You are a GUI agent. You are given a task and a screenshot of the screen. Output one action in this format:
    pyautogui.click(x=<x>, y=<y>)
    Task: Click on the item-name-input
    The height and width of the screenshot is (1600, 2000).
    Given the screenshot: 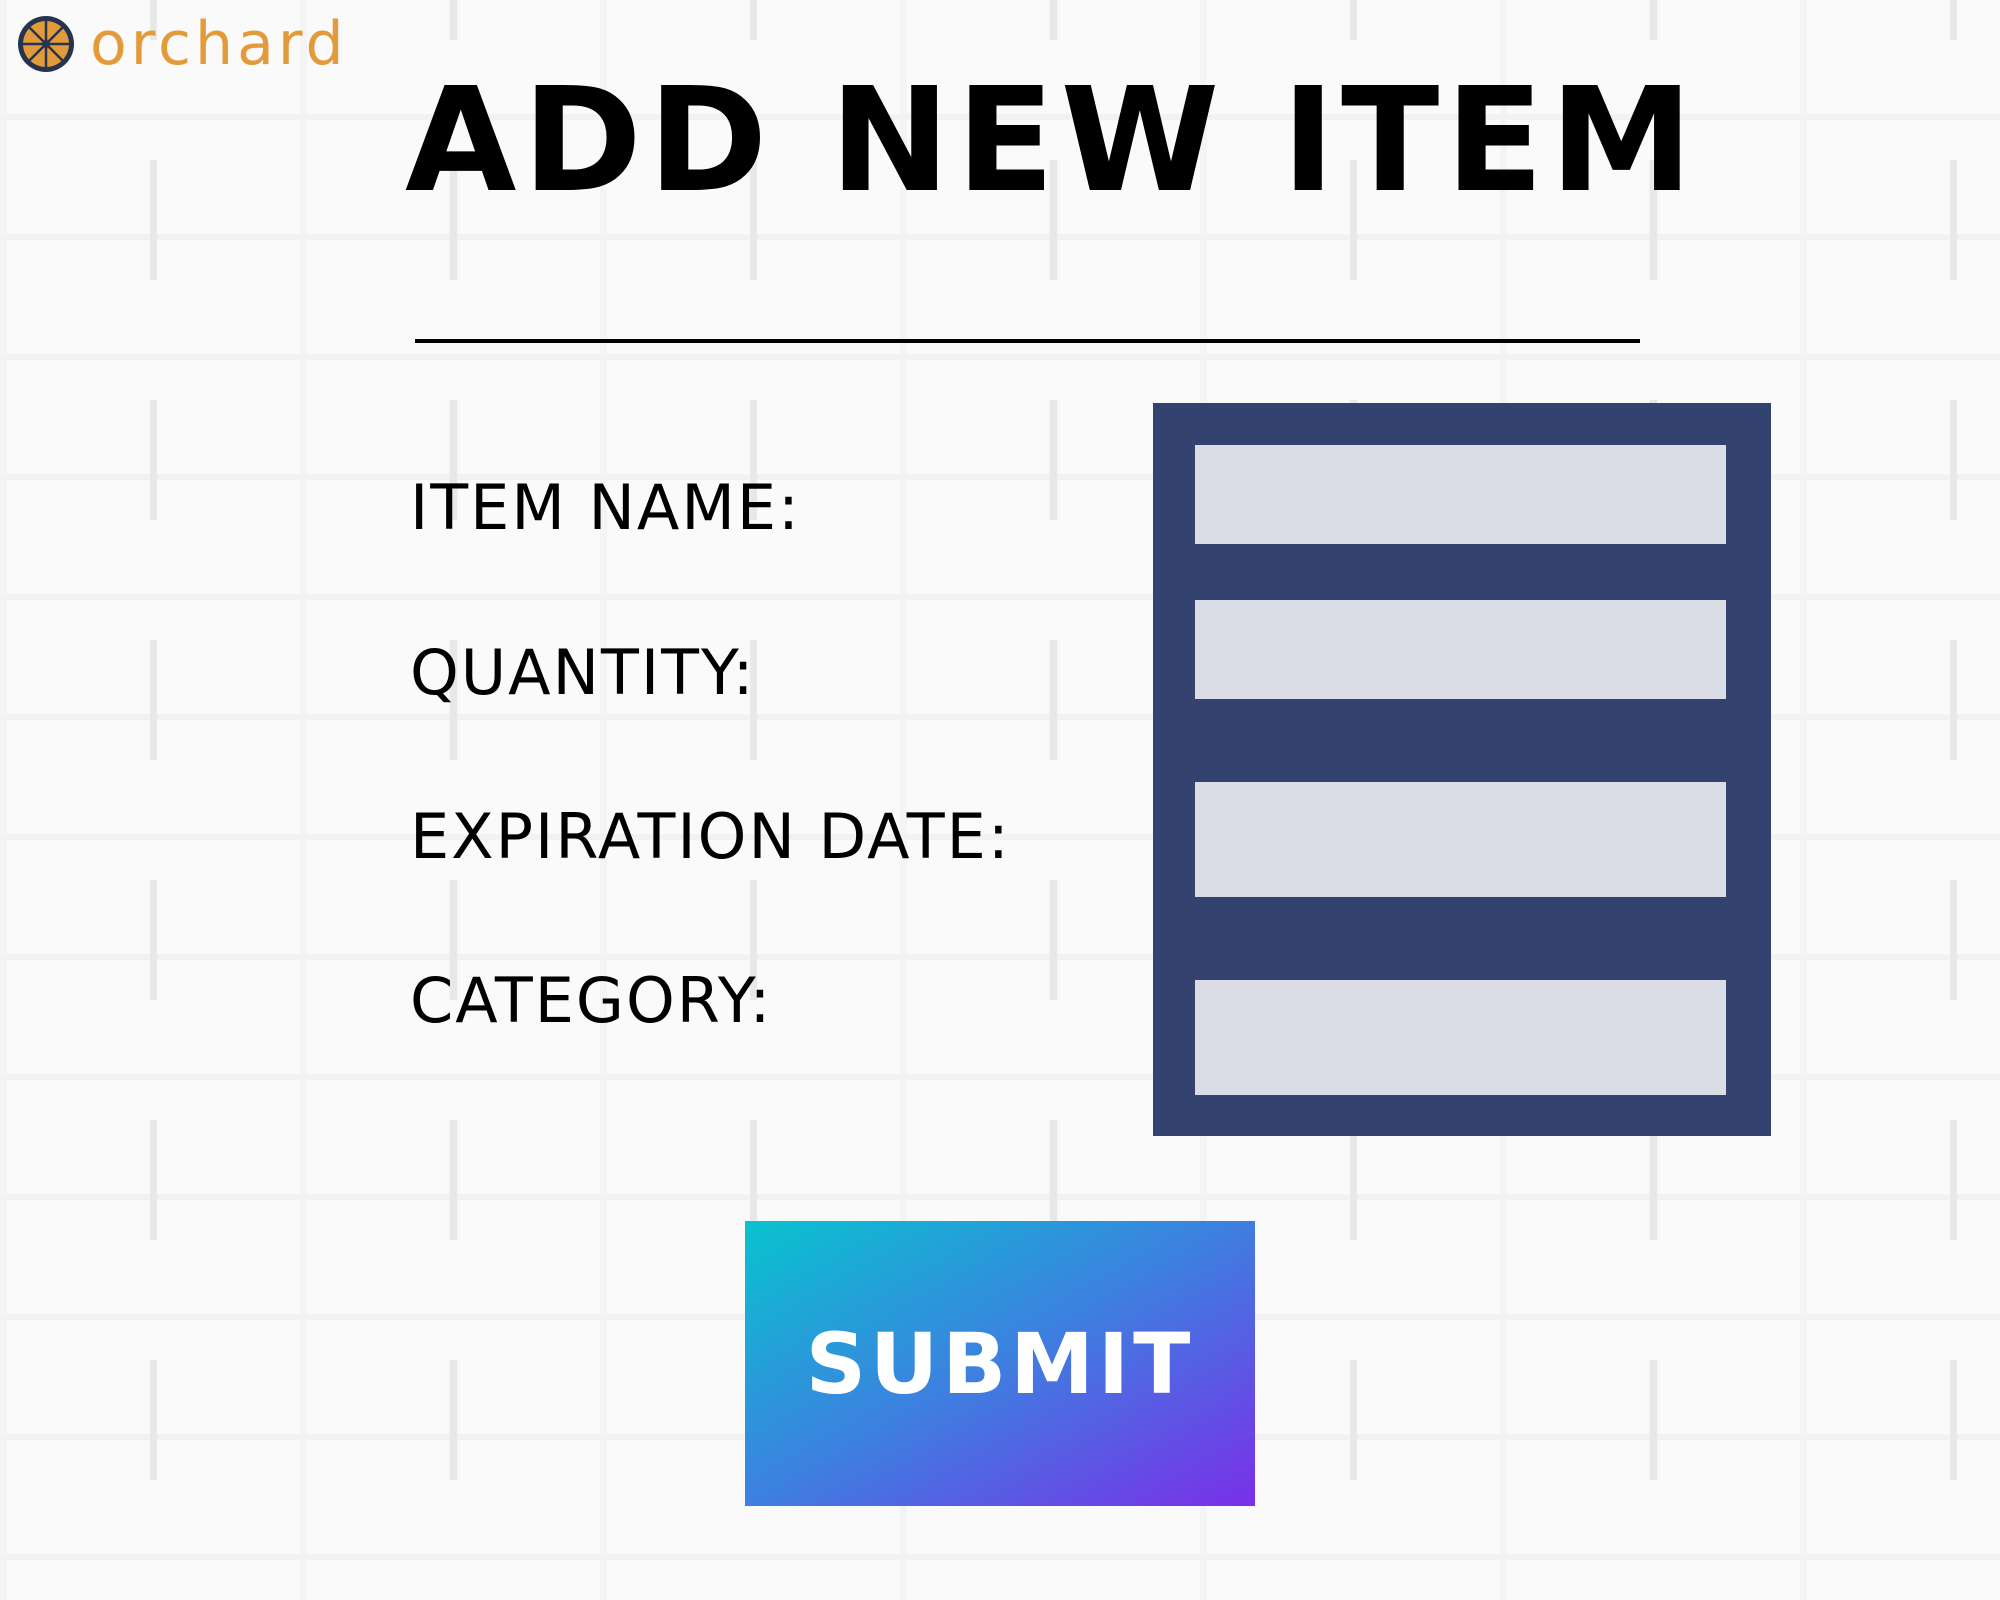 What is the action you would take?
    pyautogui.click(x=1460, y=494)
    